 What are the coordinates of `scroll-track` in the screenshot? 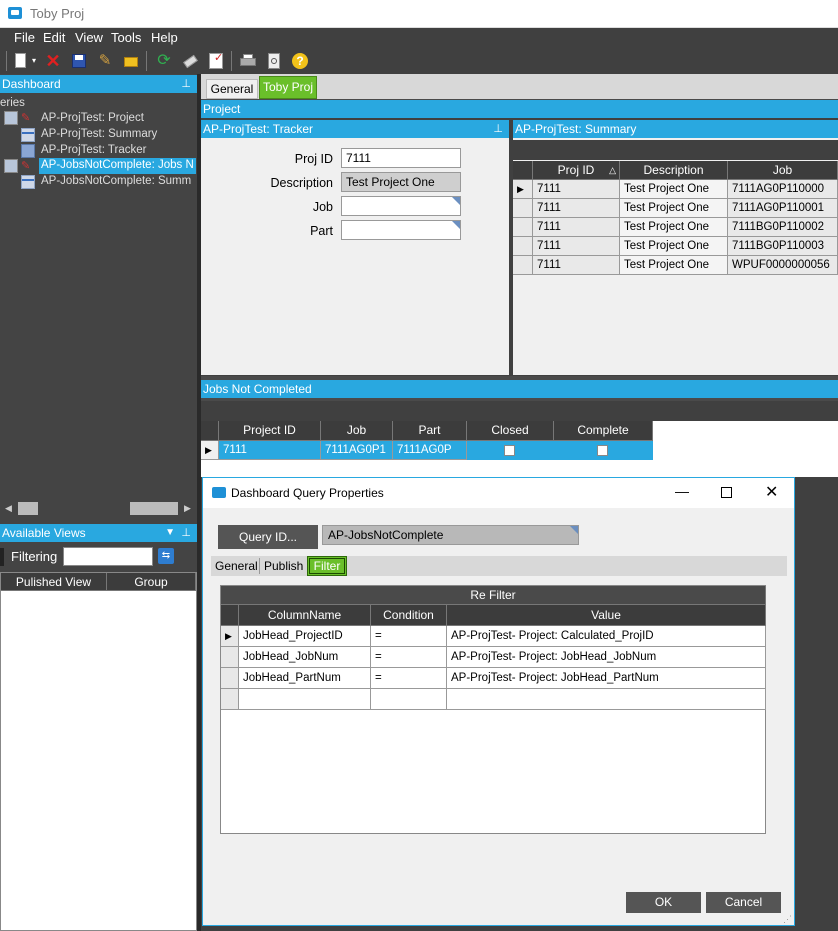 It's located at (154, 508).